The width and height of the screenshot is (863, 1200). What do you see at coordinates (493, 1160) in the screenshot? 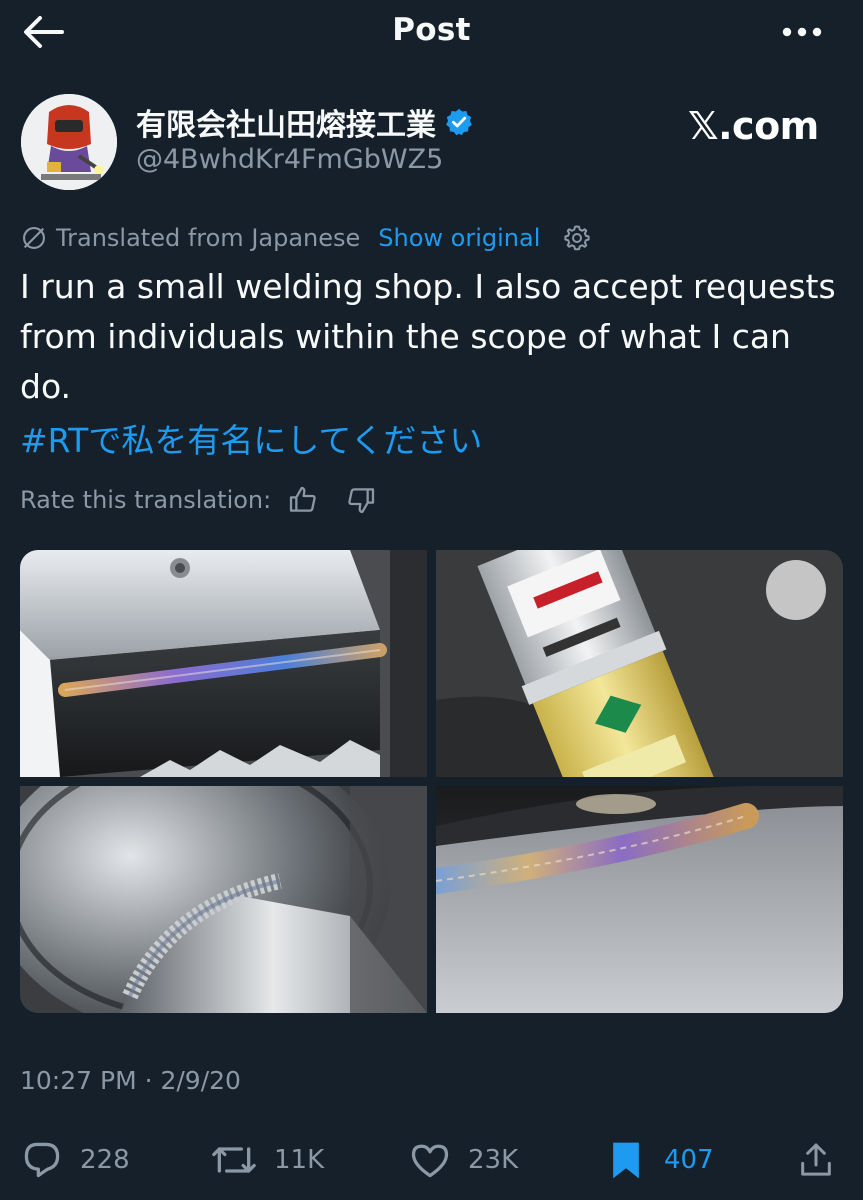
I see `like-count: 23K` at bounding box center [493, 1160].